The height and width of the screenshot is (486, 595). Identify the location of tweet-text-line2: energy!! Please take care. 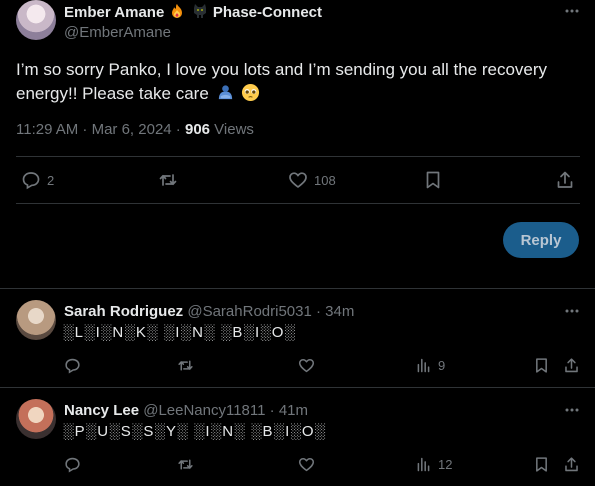
(112, 93).